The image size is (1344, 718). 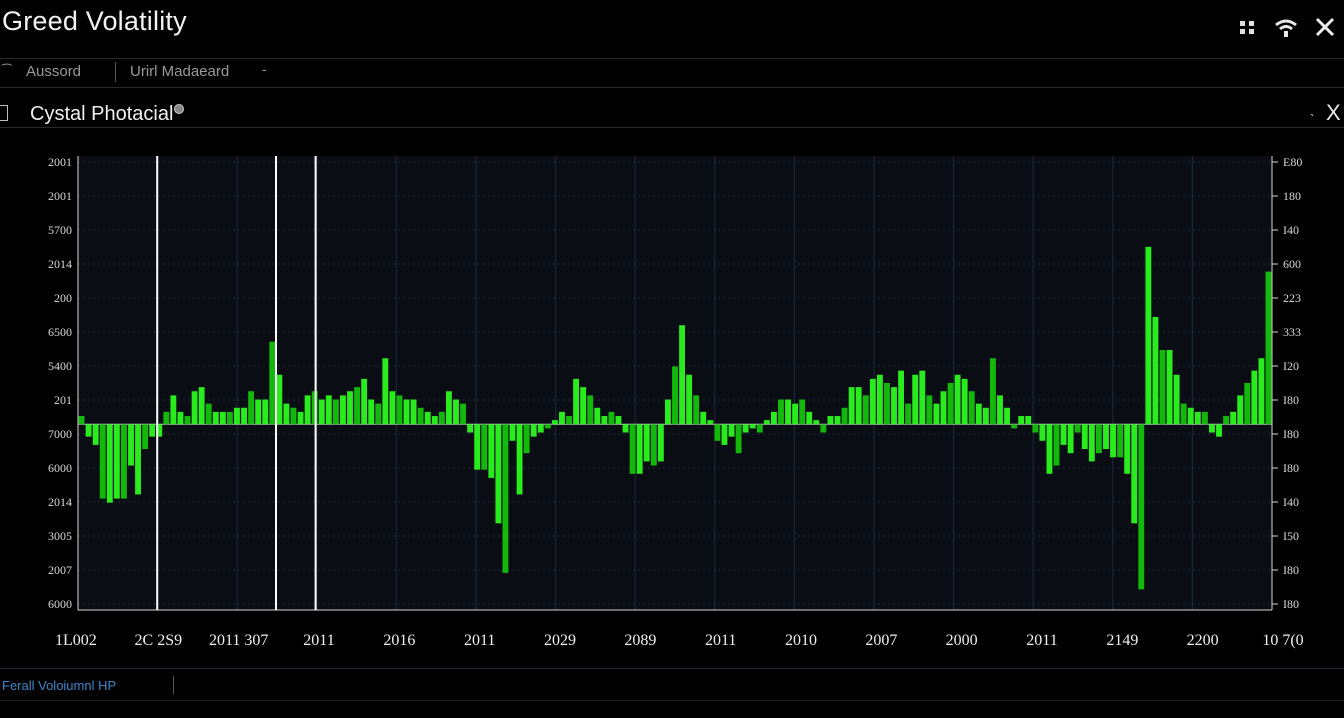 What do you see at coordinates (1291, 536) in the screenshot?
I see `y-right-tick-label: I50` at bounding box center [1291, 536].